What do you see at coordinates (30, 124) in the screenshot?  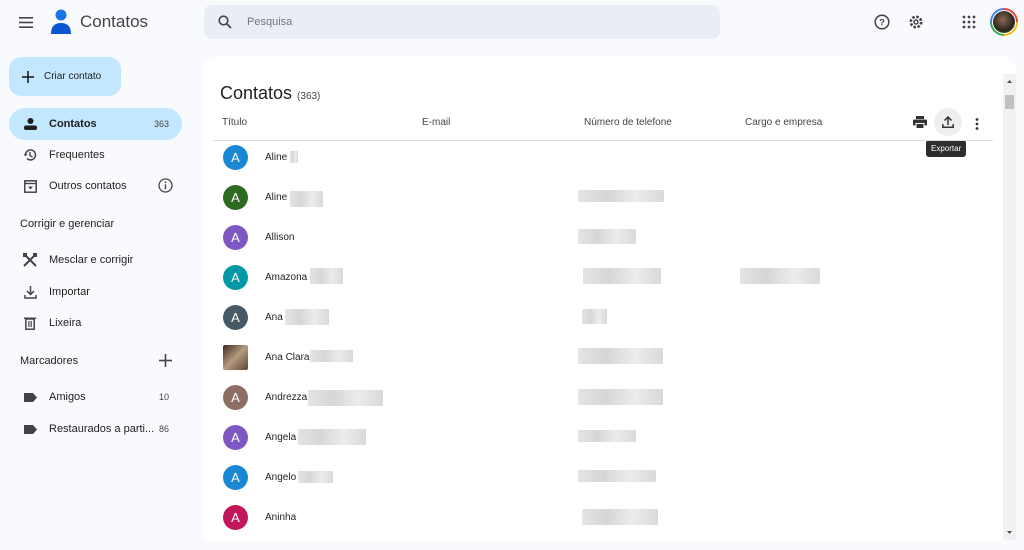 I see `person-icon` at bounding box center [30, 124].